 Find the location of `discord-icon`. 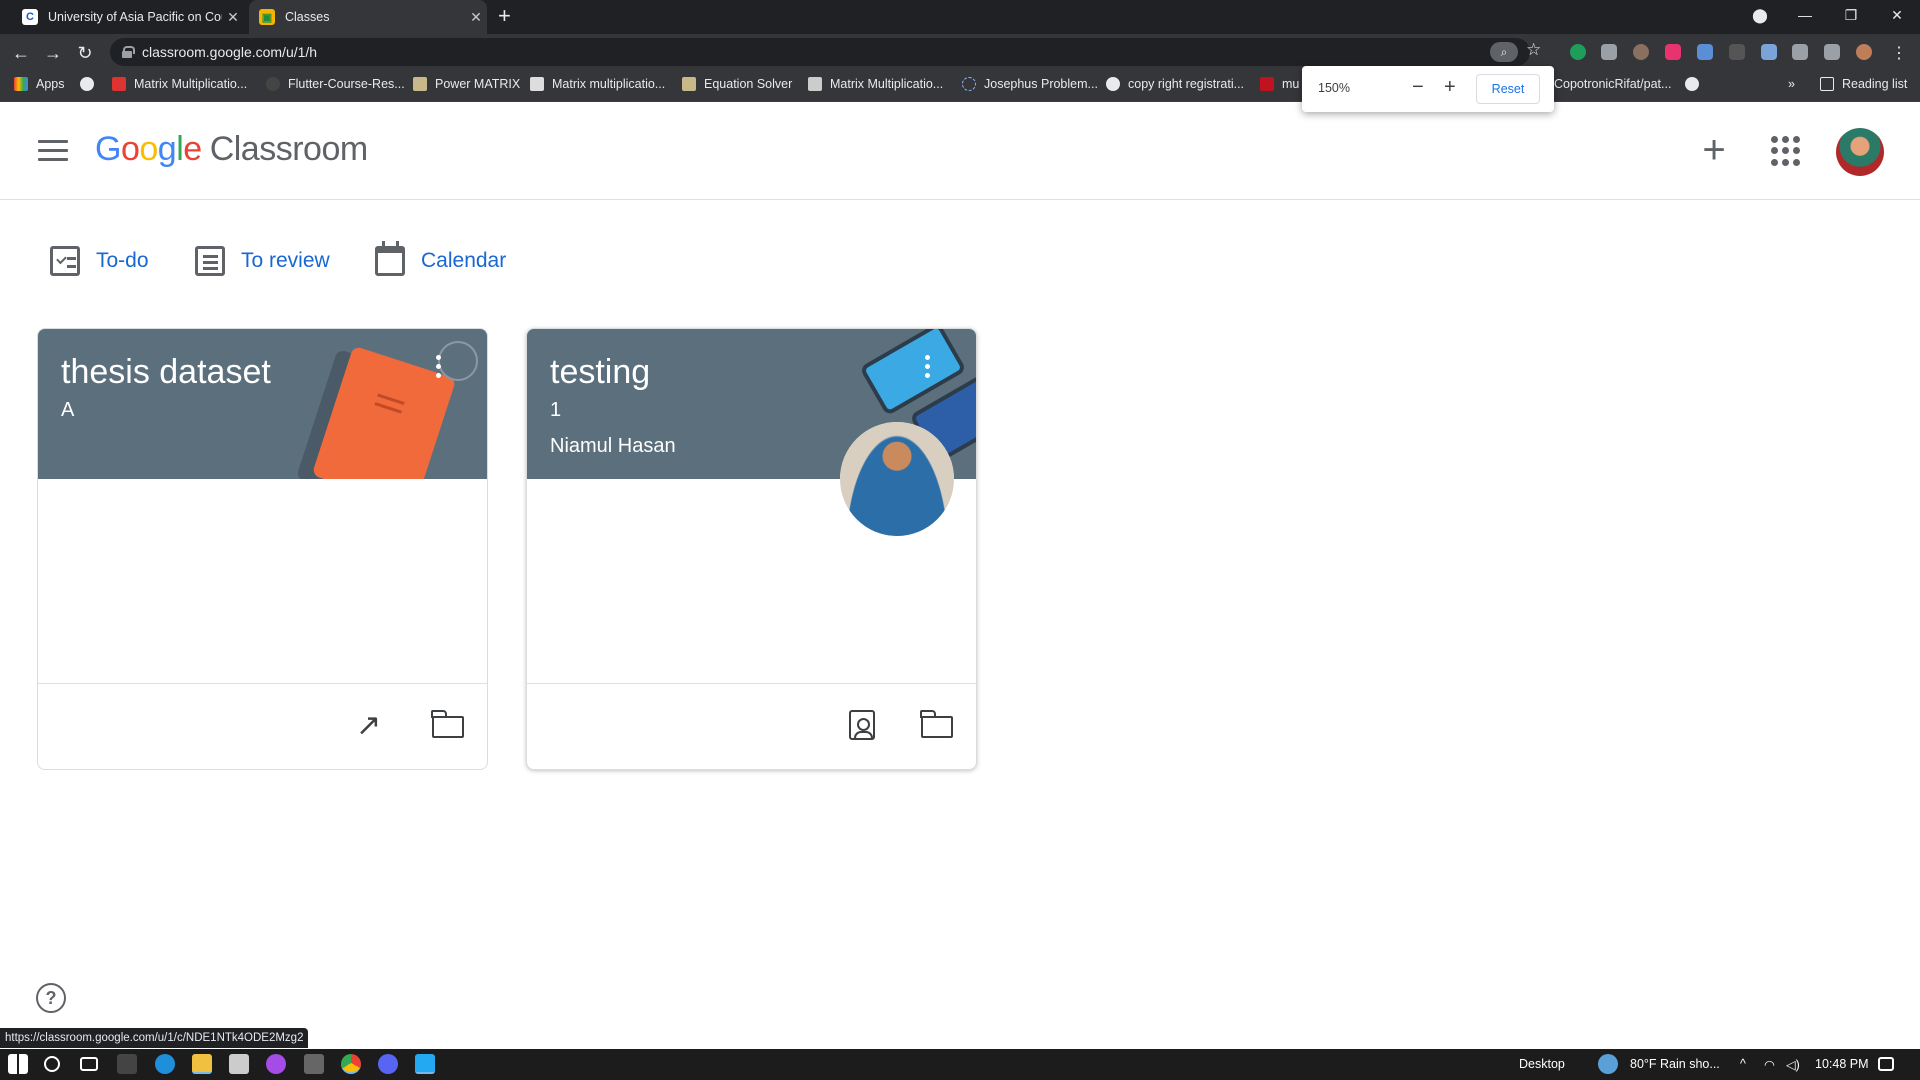

discord-icon is located at coordinates (388, 1064).